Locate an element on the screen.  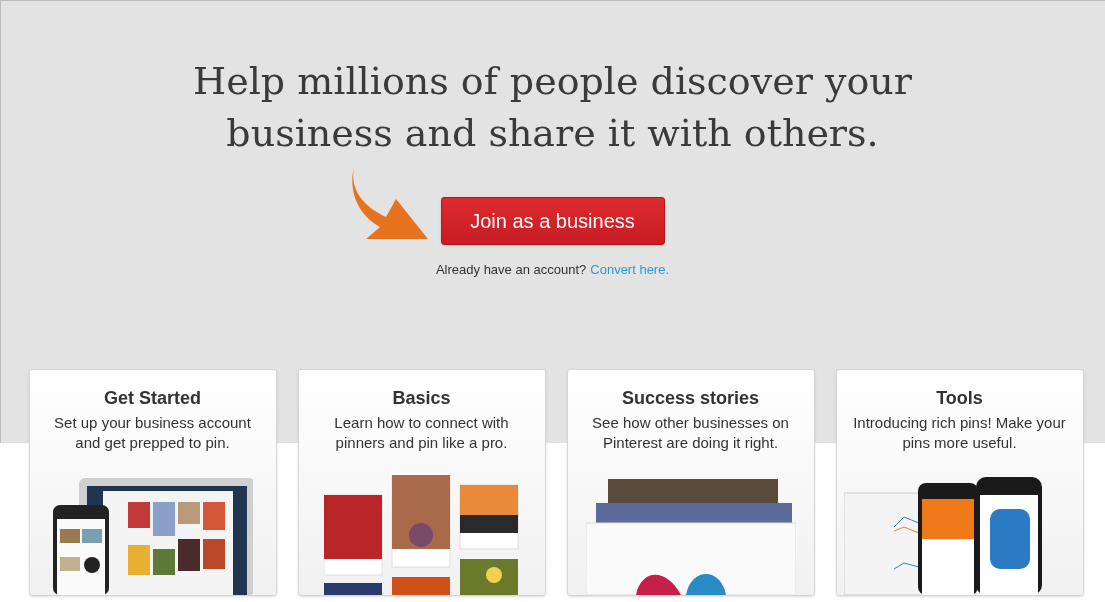
card-description: Learn how to connect with pinners and pin like a pro. is located at coordinates (421, 432).